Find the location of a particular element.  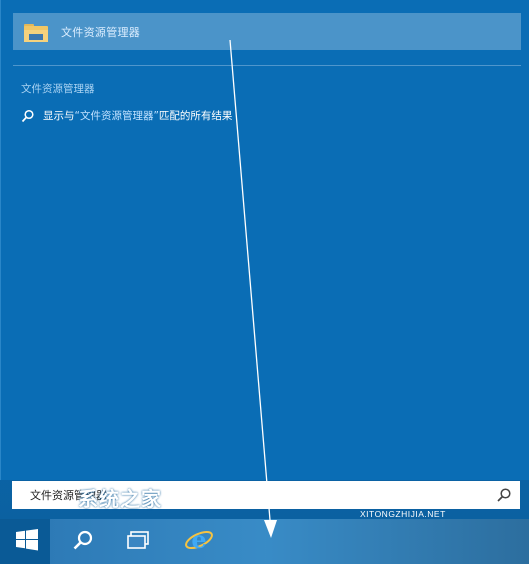

svg-text: e is located at coordinates (198, 539).